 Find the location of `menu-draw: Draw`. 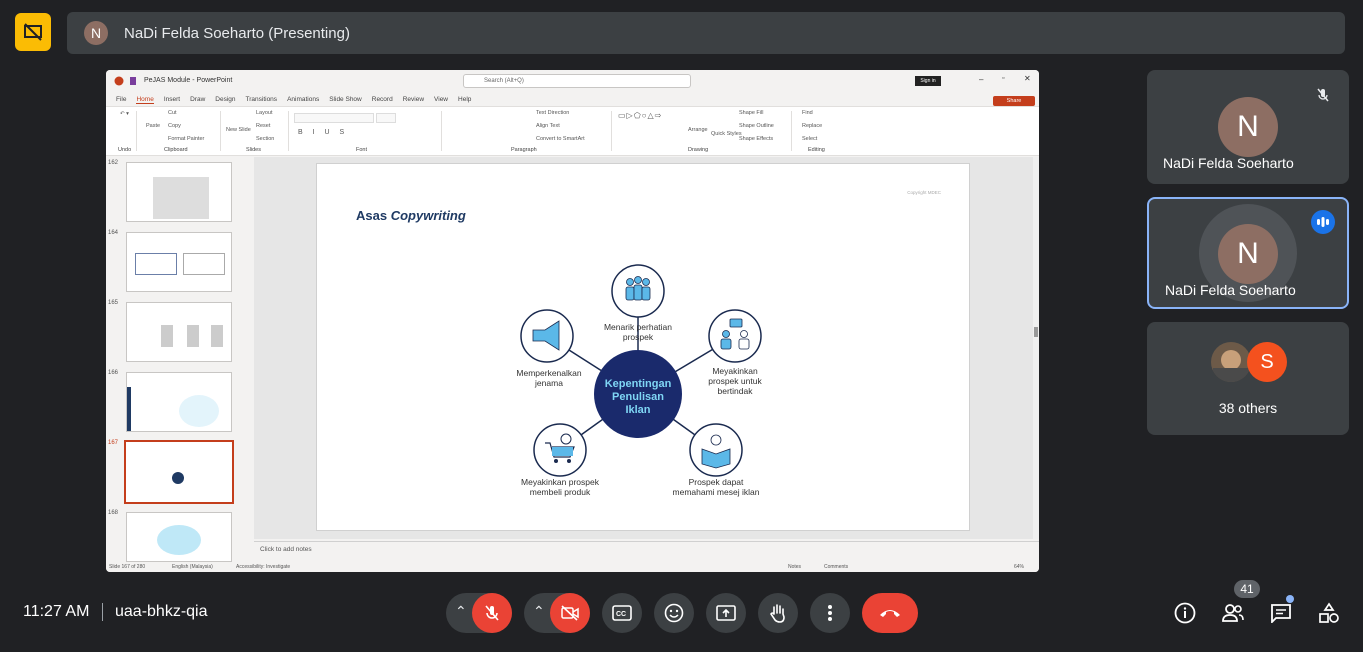

menu-draw: Draw is located at coordinates (197, 99).